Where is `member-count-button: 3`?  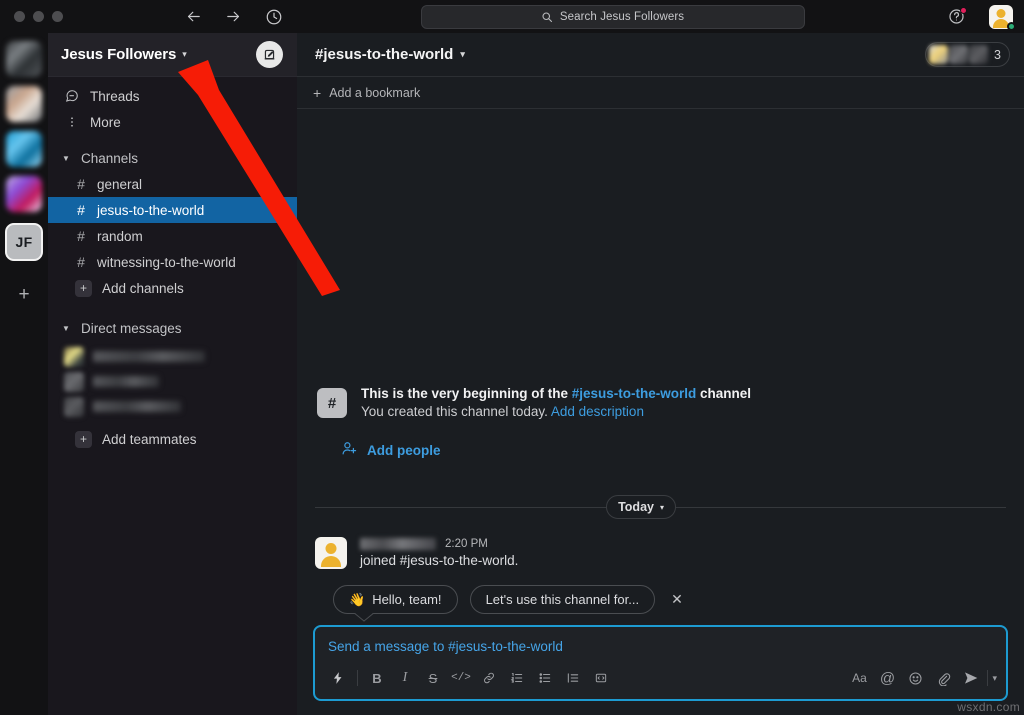
member-count-button: 3 is located at coordinates (967, 54).